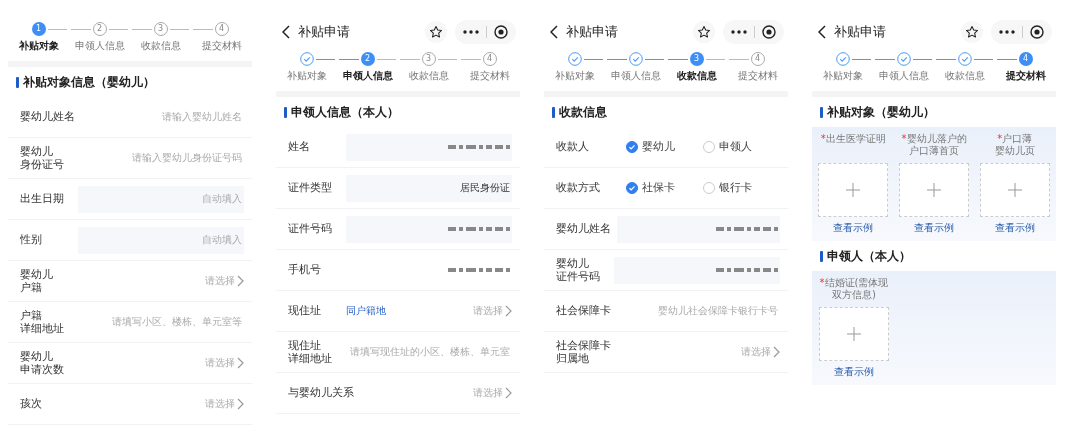 This screenshot has height=427, width=1080. What do you see at coordinates (934, 145) in the screenshot?
I see `document-label: *婴幼儿落户的户口薄首页` at bounding box center [934, 145].